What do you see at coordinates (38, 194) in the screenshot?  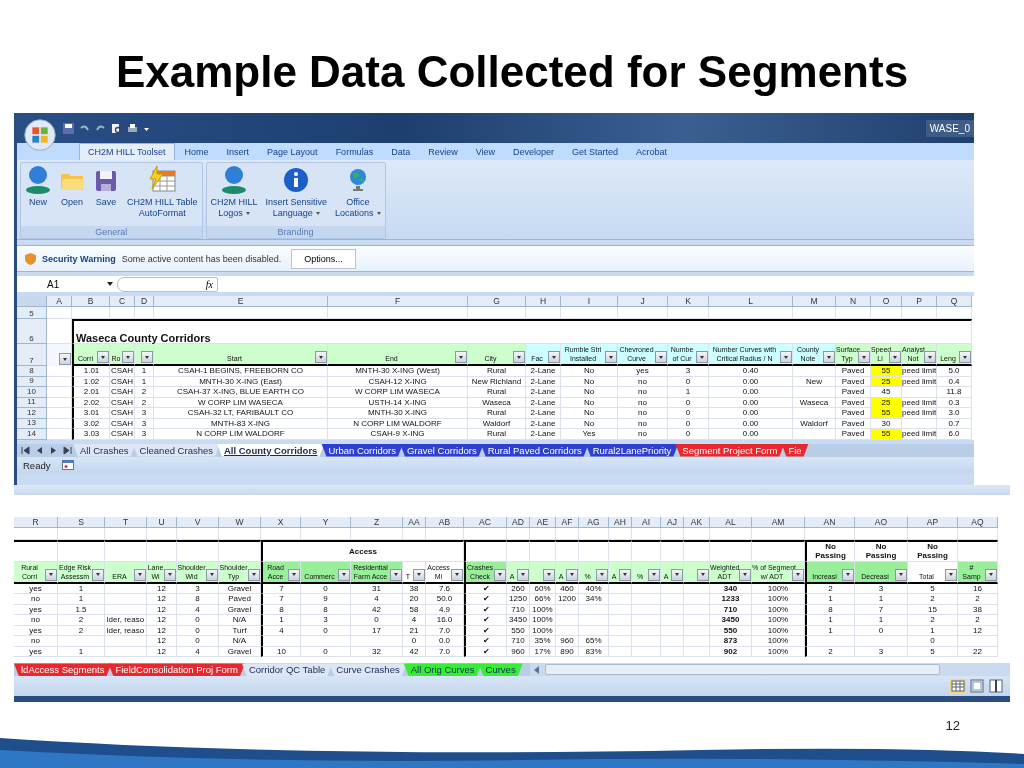 I see `ribbon-button: New` at bounding box center [38, 194].